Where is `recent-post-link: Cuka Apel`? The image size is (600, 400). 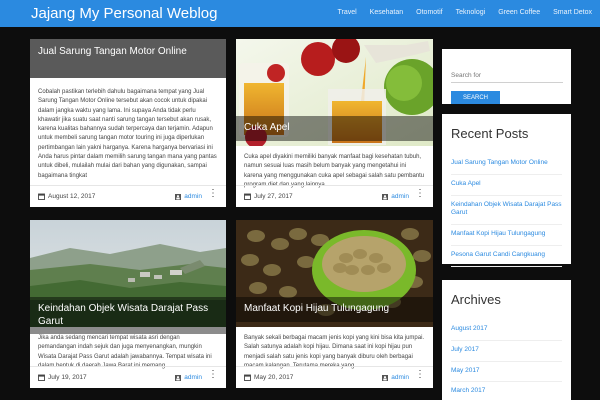 recent-post-link: Cuka Apel is located at coordinates (506, 185).